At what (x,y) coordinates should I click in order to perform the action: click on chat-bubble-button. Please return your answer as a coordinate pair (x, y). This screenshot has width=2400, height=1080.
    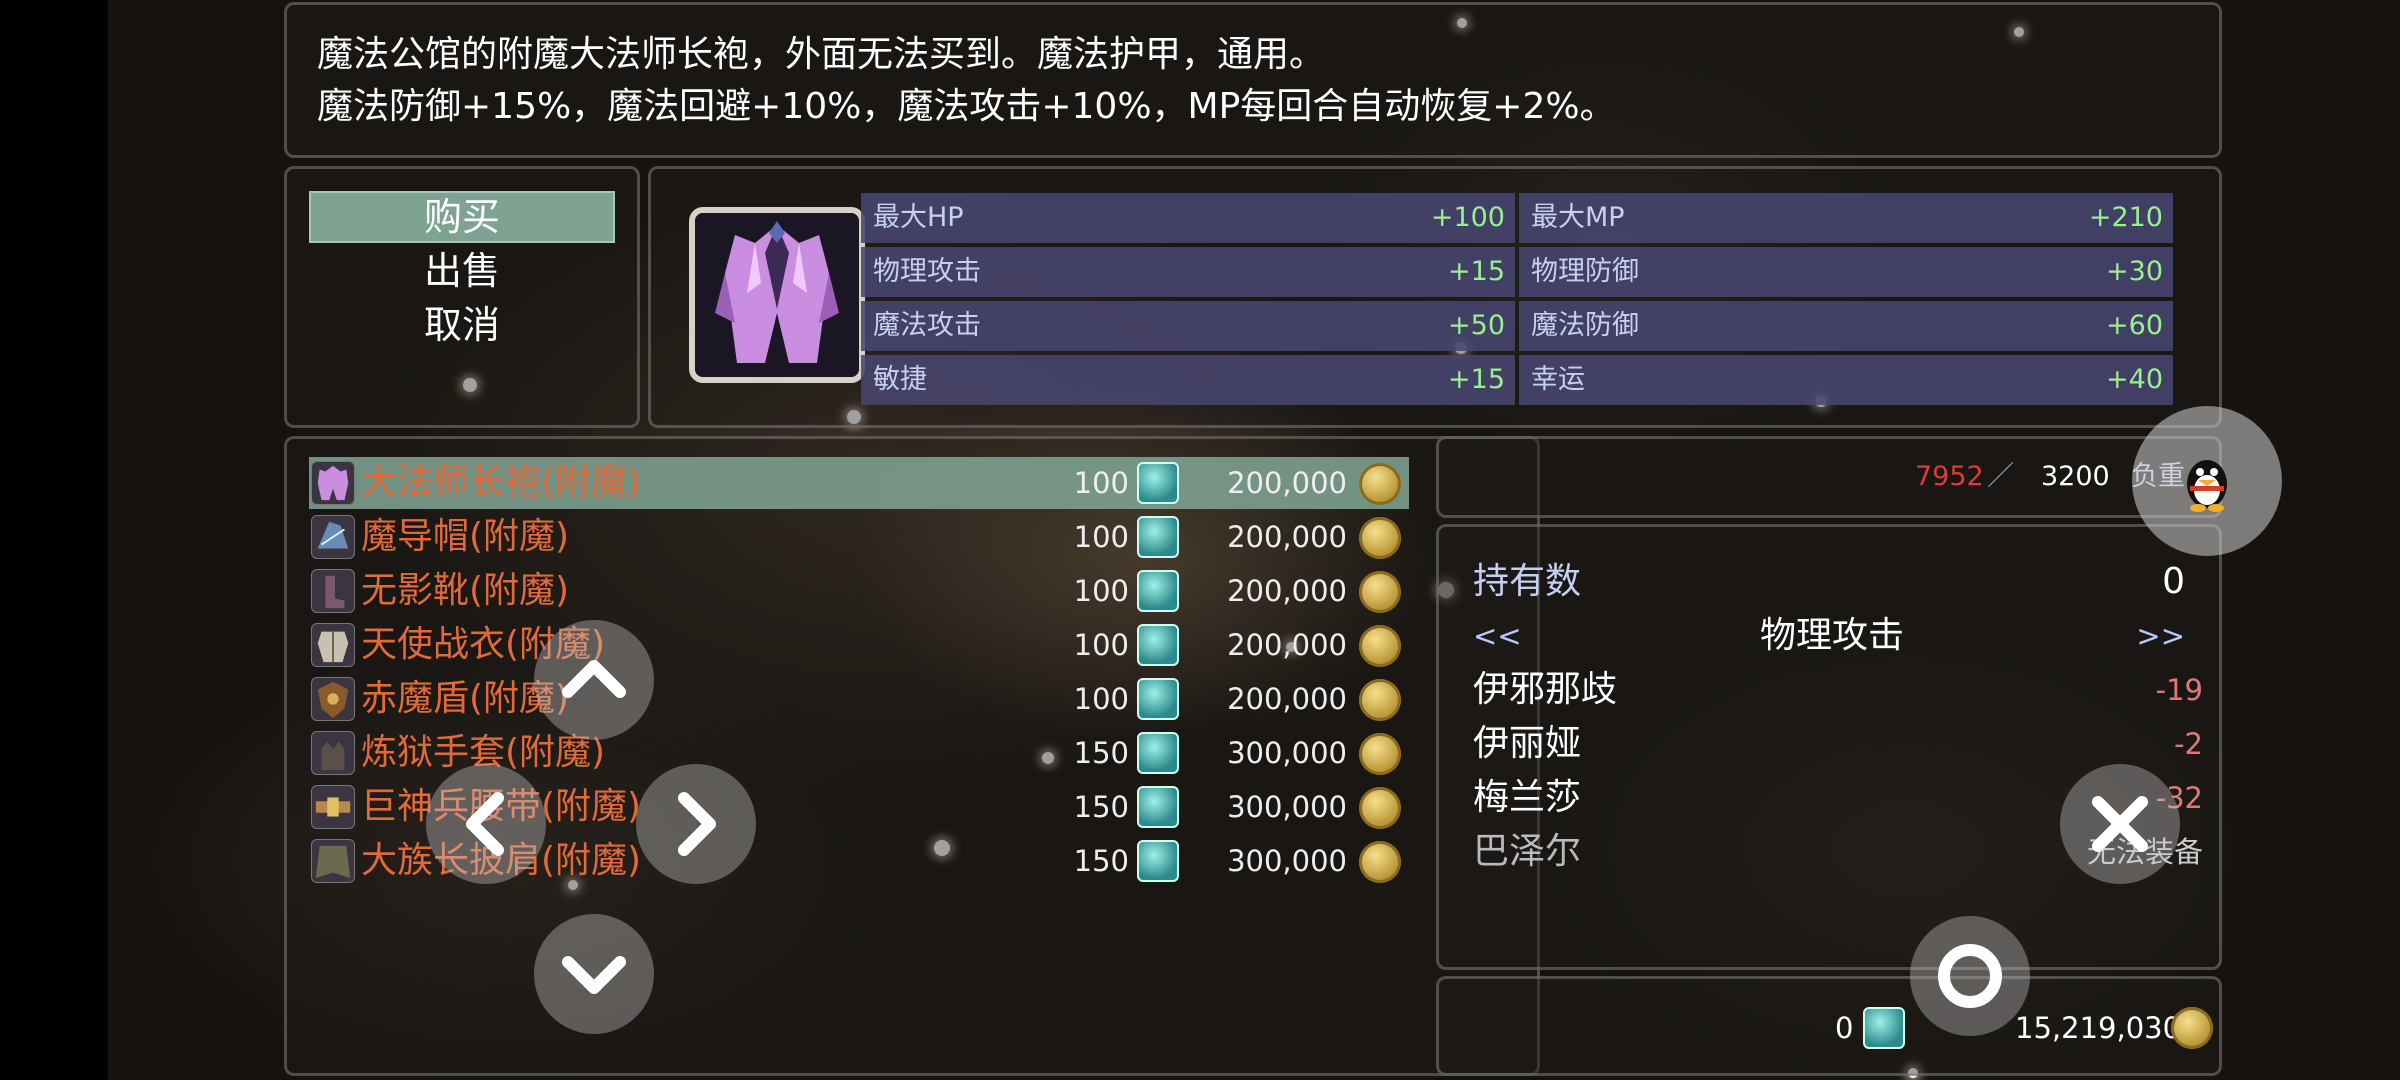
    Looking at the image, I should click on (2207, 481).